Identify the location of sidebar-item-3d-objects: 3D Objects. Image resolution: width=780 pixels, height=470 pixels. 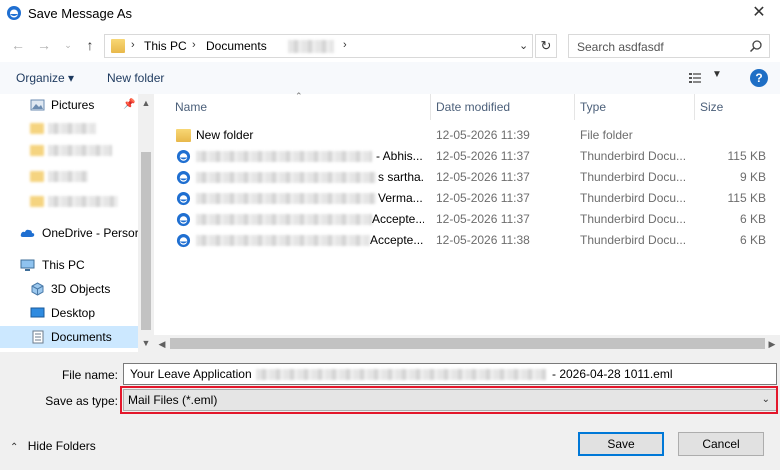
(69, 289).